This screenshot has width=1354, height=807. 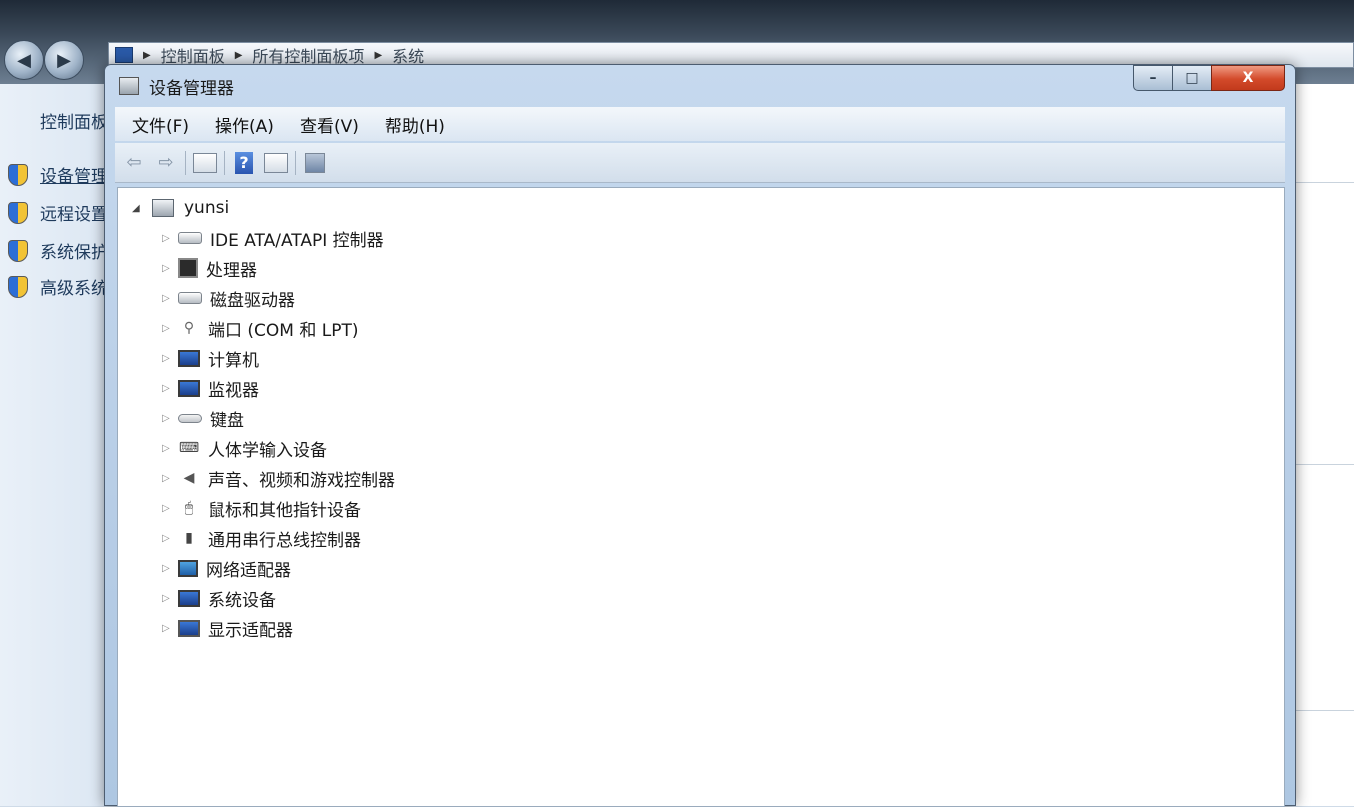 I want to click on task-label: 远程设置, so click(x=74, y=215).